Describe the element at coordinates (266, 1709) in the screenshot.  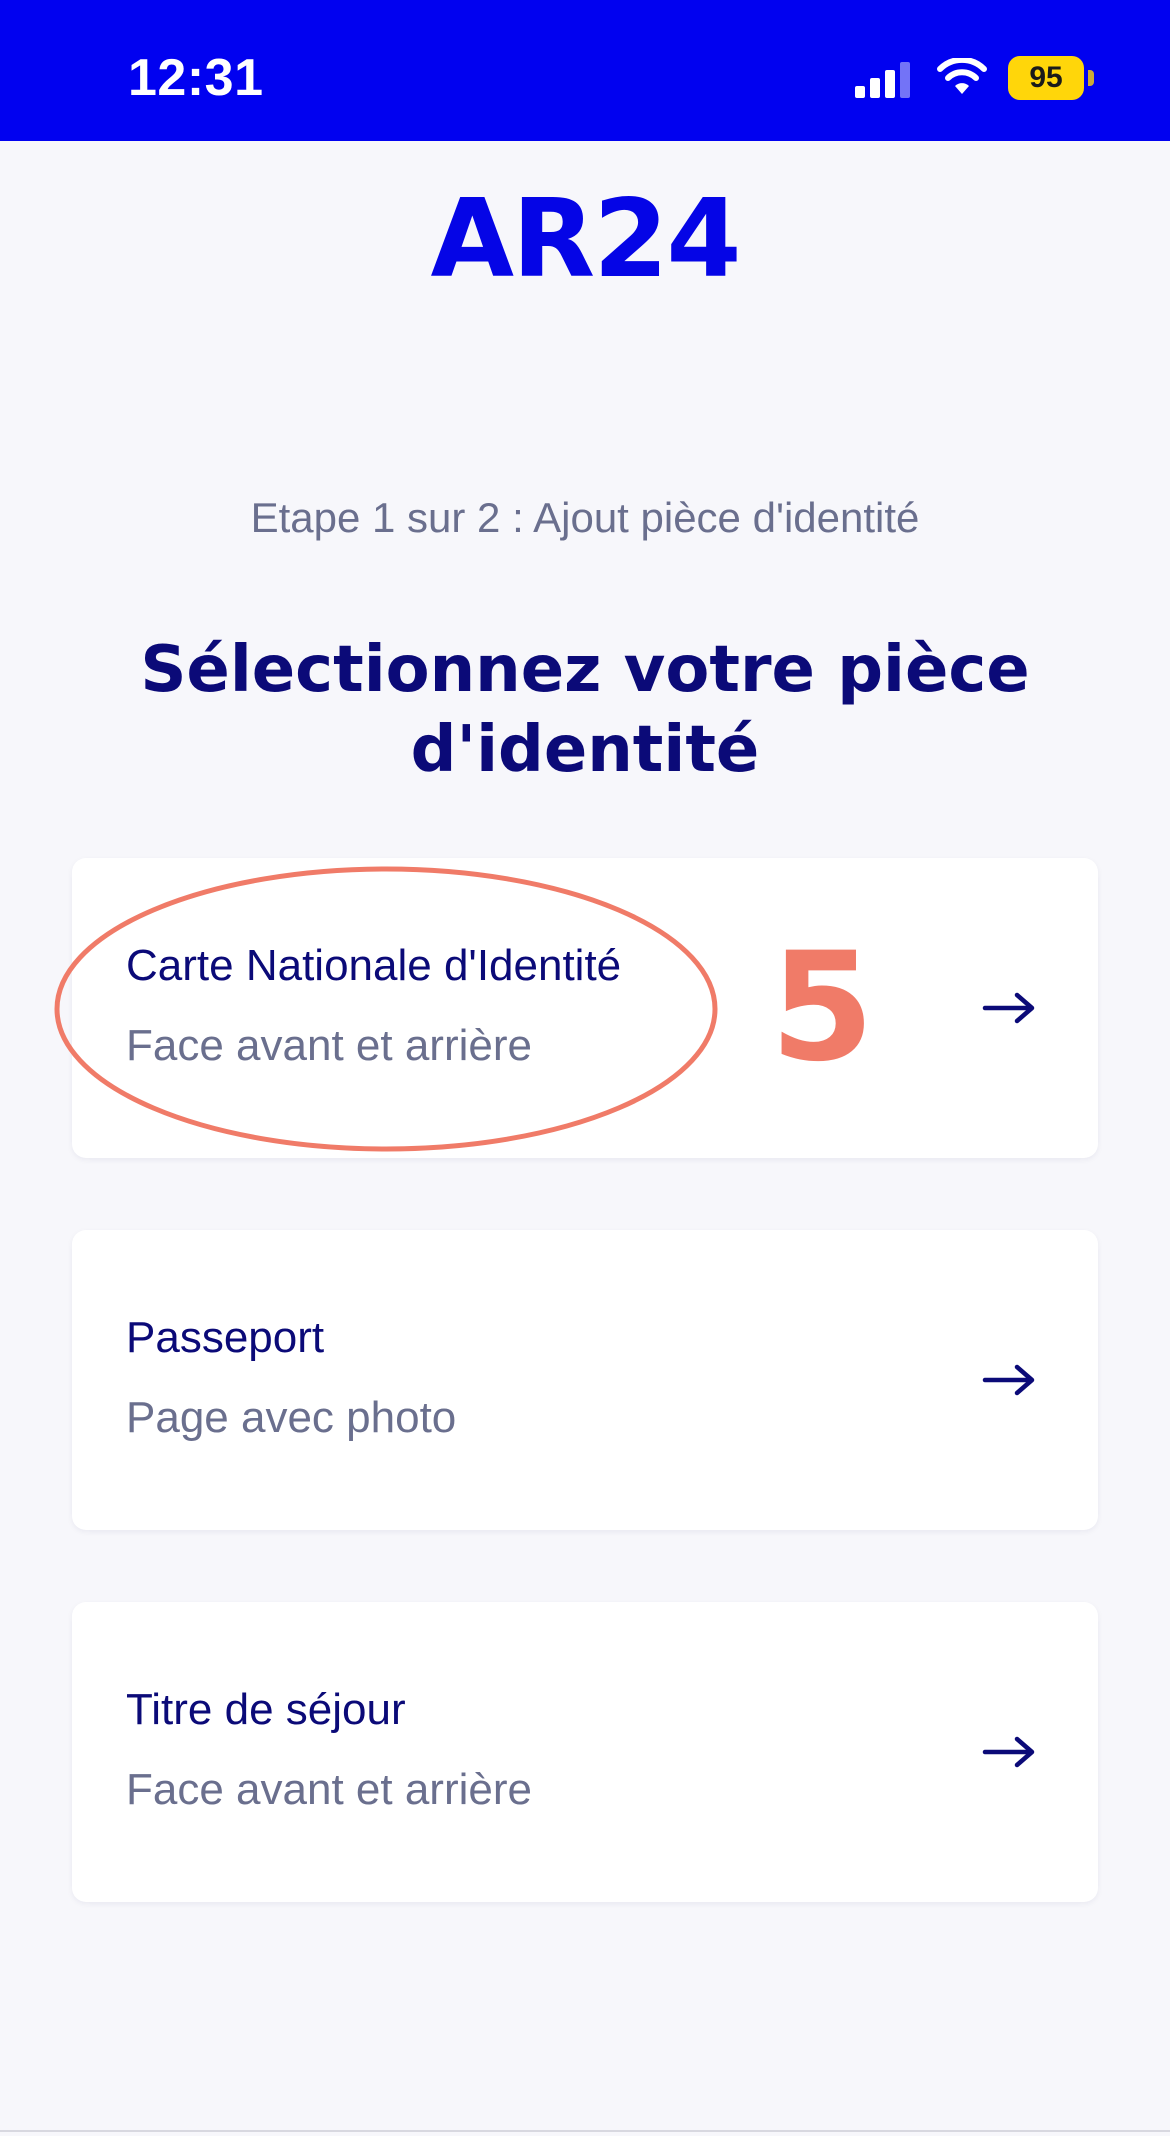
I see `option-title: Titre de séjour` at that location.